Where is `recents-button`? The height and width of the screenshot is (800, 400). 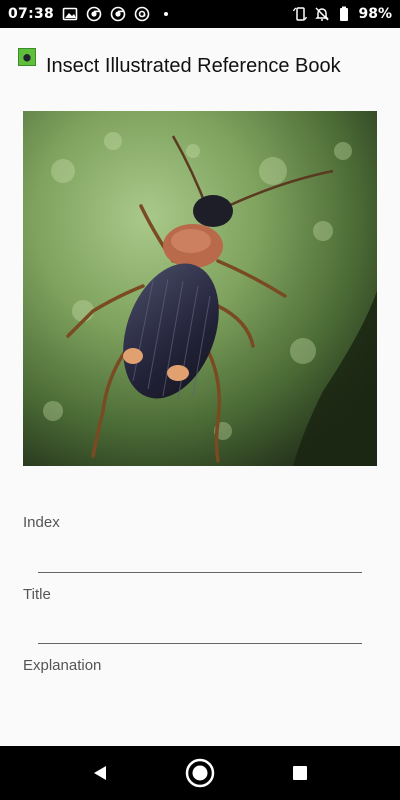 recents-button is located at coordinates (300, 773).